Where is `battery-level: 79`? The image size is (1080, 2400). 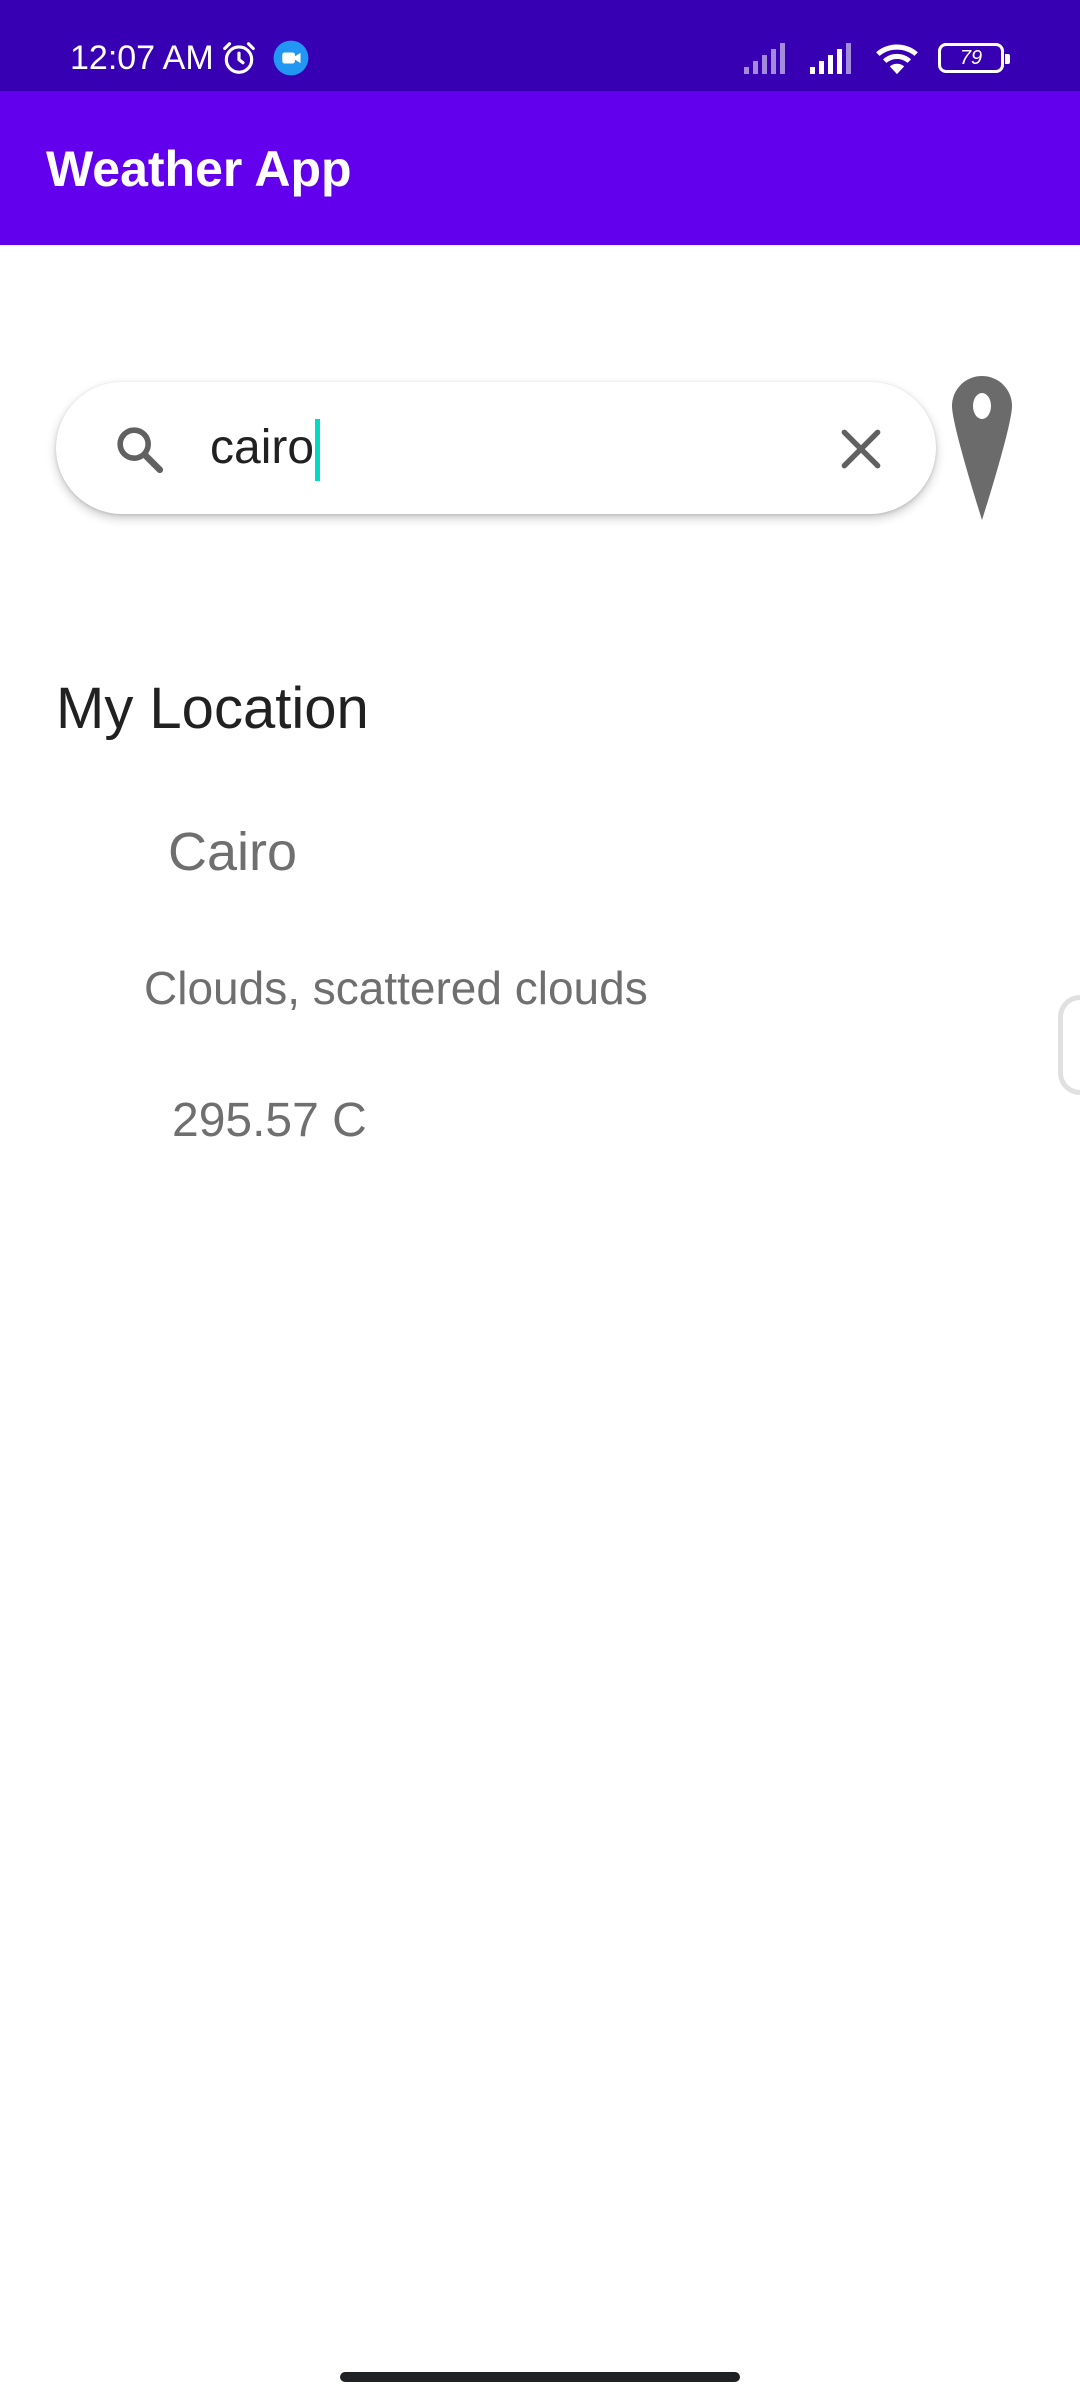
battery-level: 79 is located at coordinates (971, 58).